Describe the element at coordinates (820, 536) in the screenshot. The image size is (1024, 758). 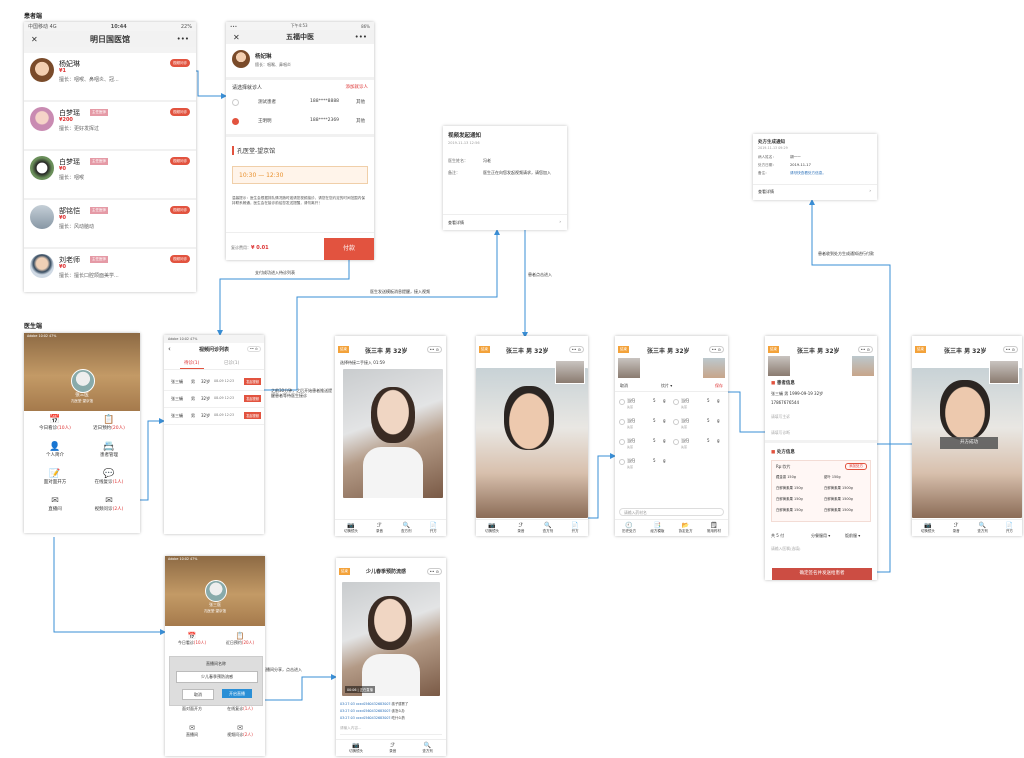
I see `usage-select: 分餐服用 ▾` at that location.